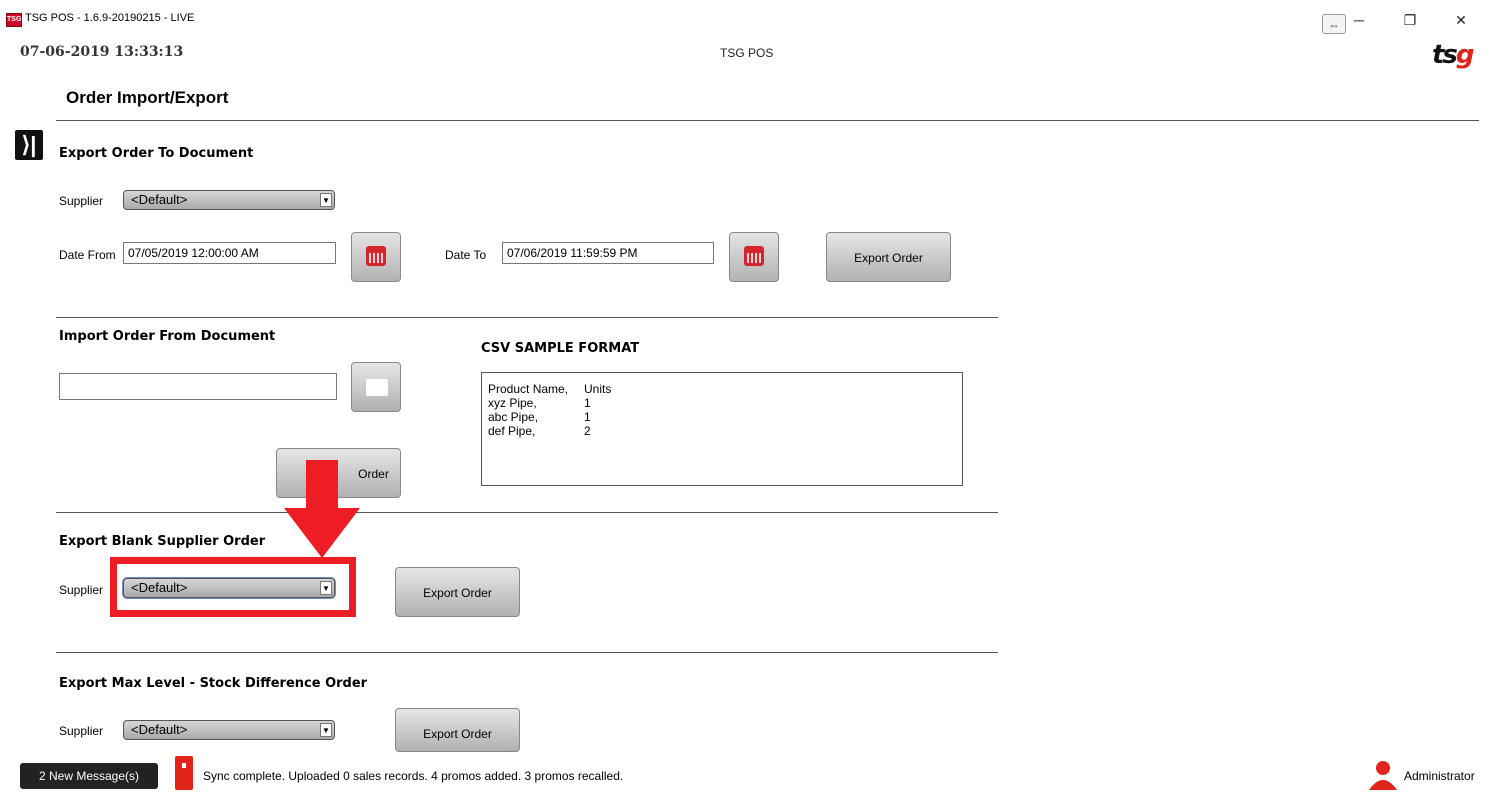 This screenshot has width=1499, height=793. What do you see at coordinates (147, 97) in the screenshot?
I see `page-title: Order Import/Export` at bounding box center [147, 97].